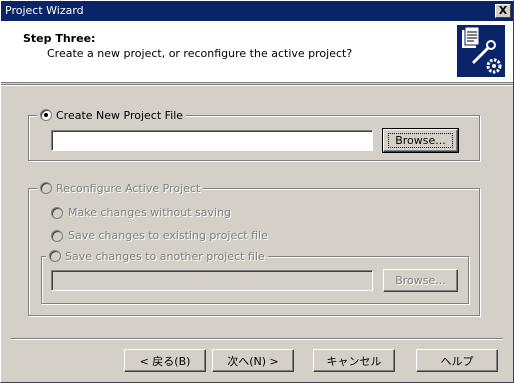 The height and width of the screenshot is (383, 514). Describe the element at coordinates (481, 51) in the screenshot. I see `wizard-tools-icon` at that location.